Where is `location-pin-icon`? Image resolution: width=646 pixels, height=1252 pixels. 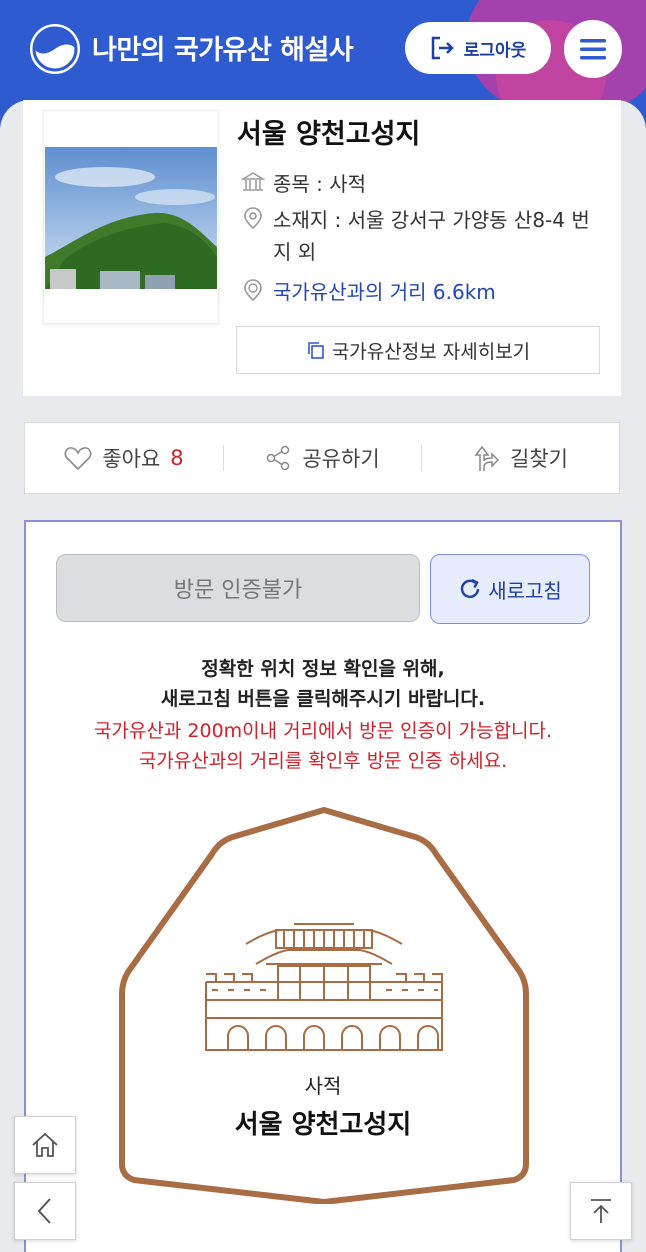 location-pin-icon is located at coordinates (253, 218).